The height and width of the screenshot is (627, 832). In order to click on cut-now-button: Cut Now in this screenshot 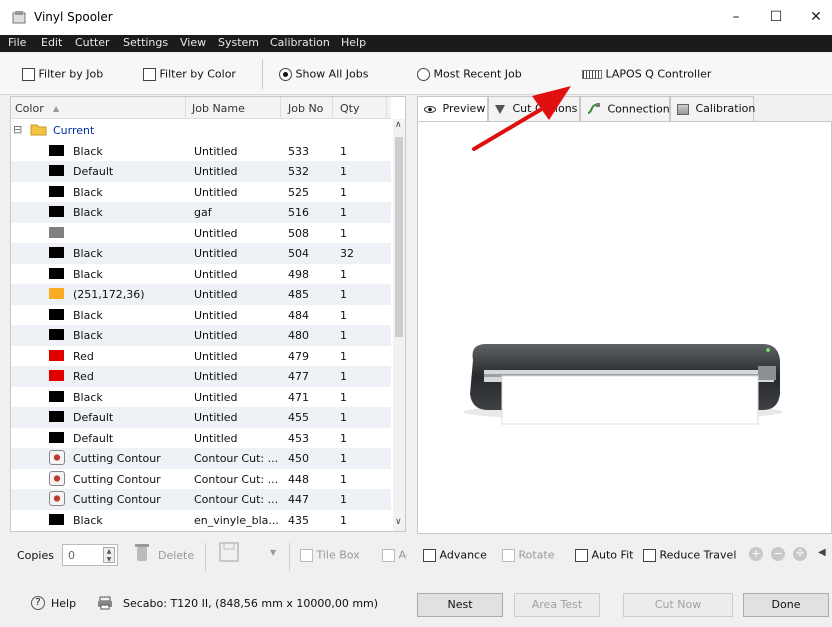, I will do `click(678, 605)`.